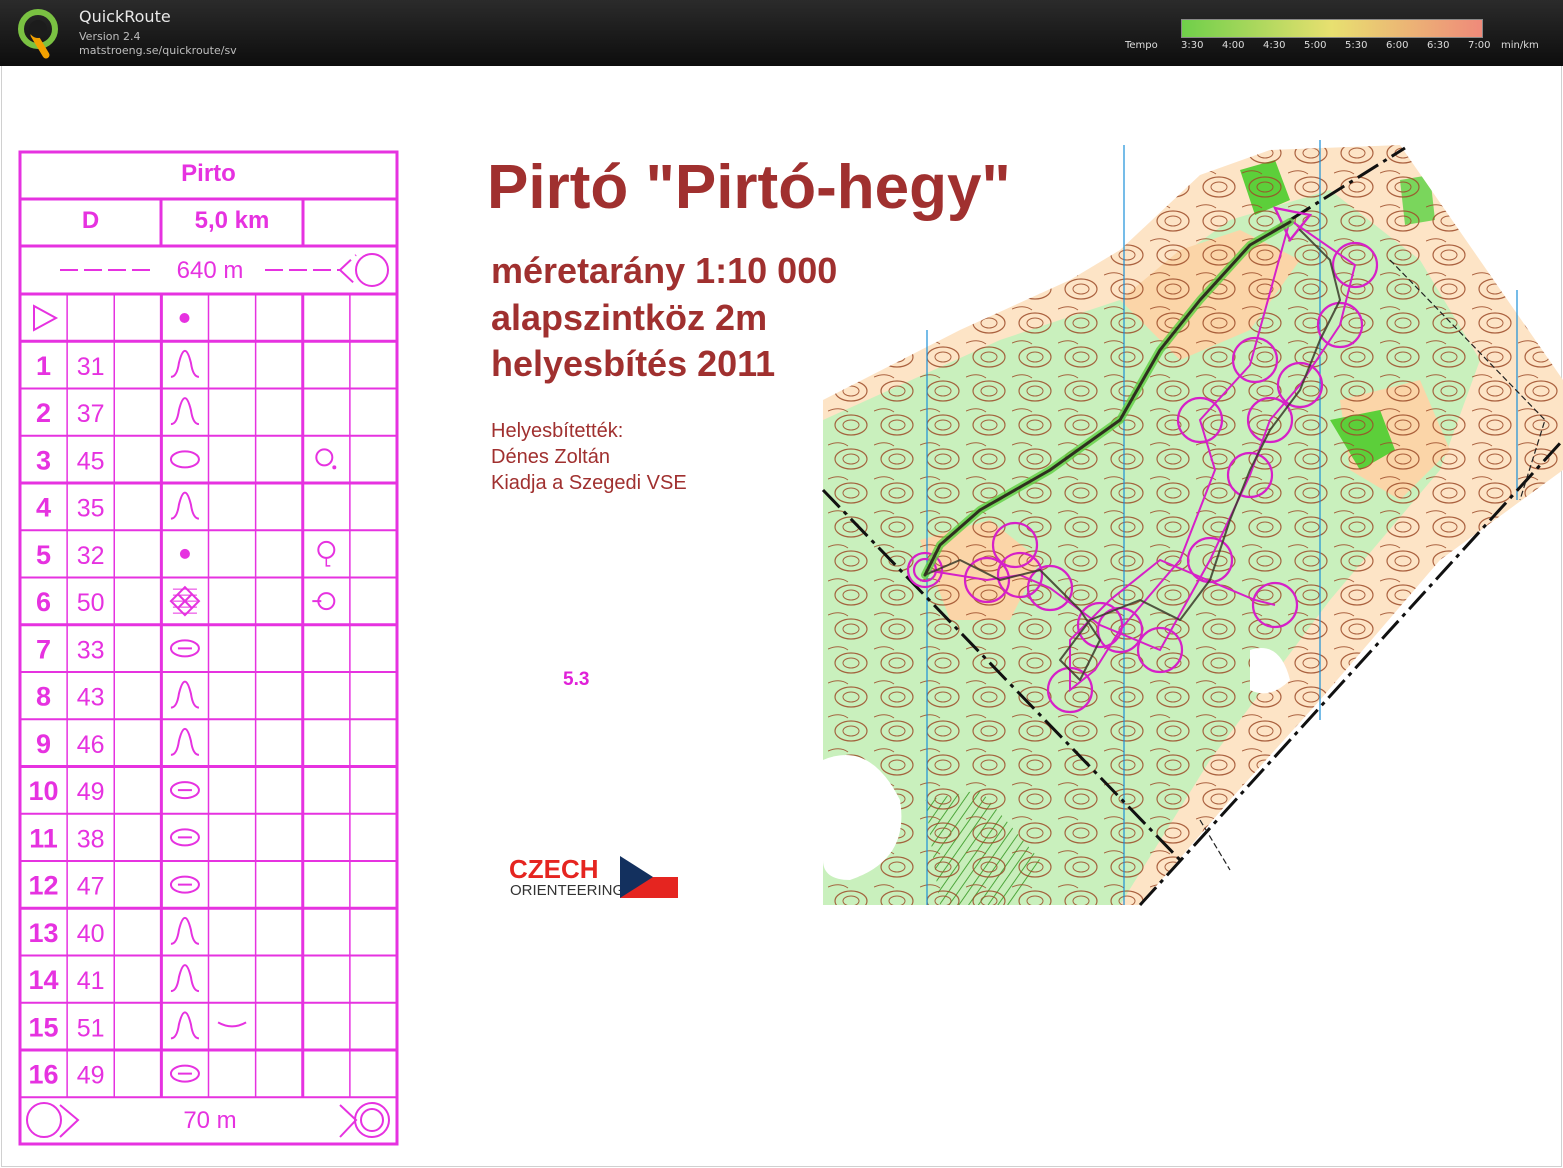 Image resolution: width=1563 pixels, height=1168 pixels. Describe the element at coordinates (633, 363) in the screenshot. I see `map-revision: helyesbítés 2011` at that location.